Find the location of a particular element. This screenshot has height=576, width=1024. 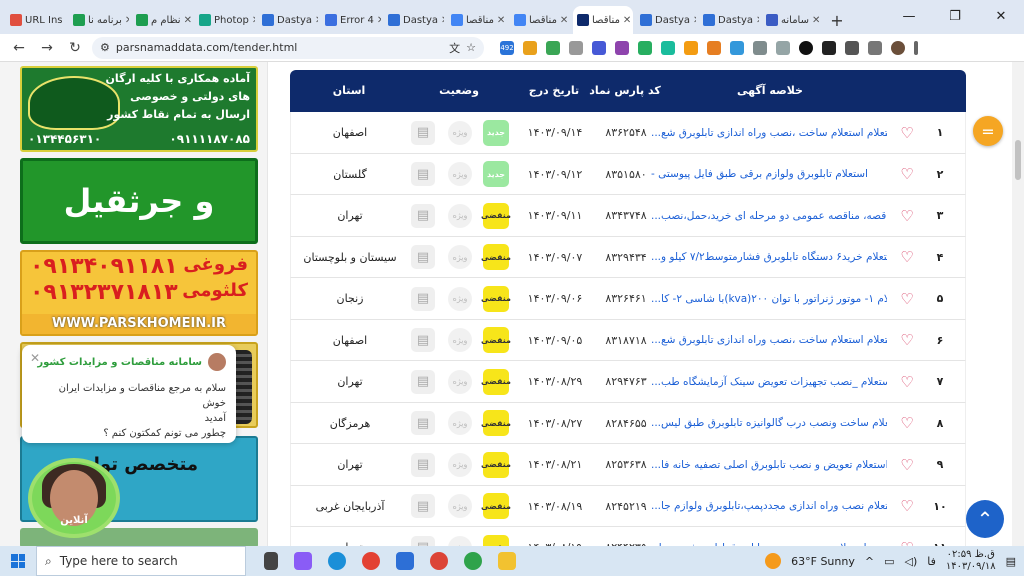

reload-button: ↻ is located at coordinates (75, 48).